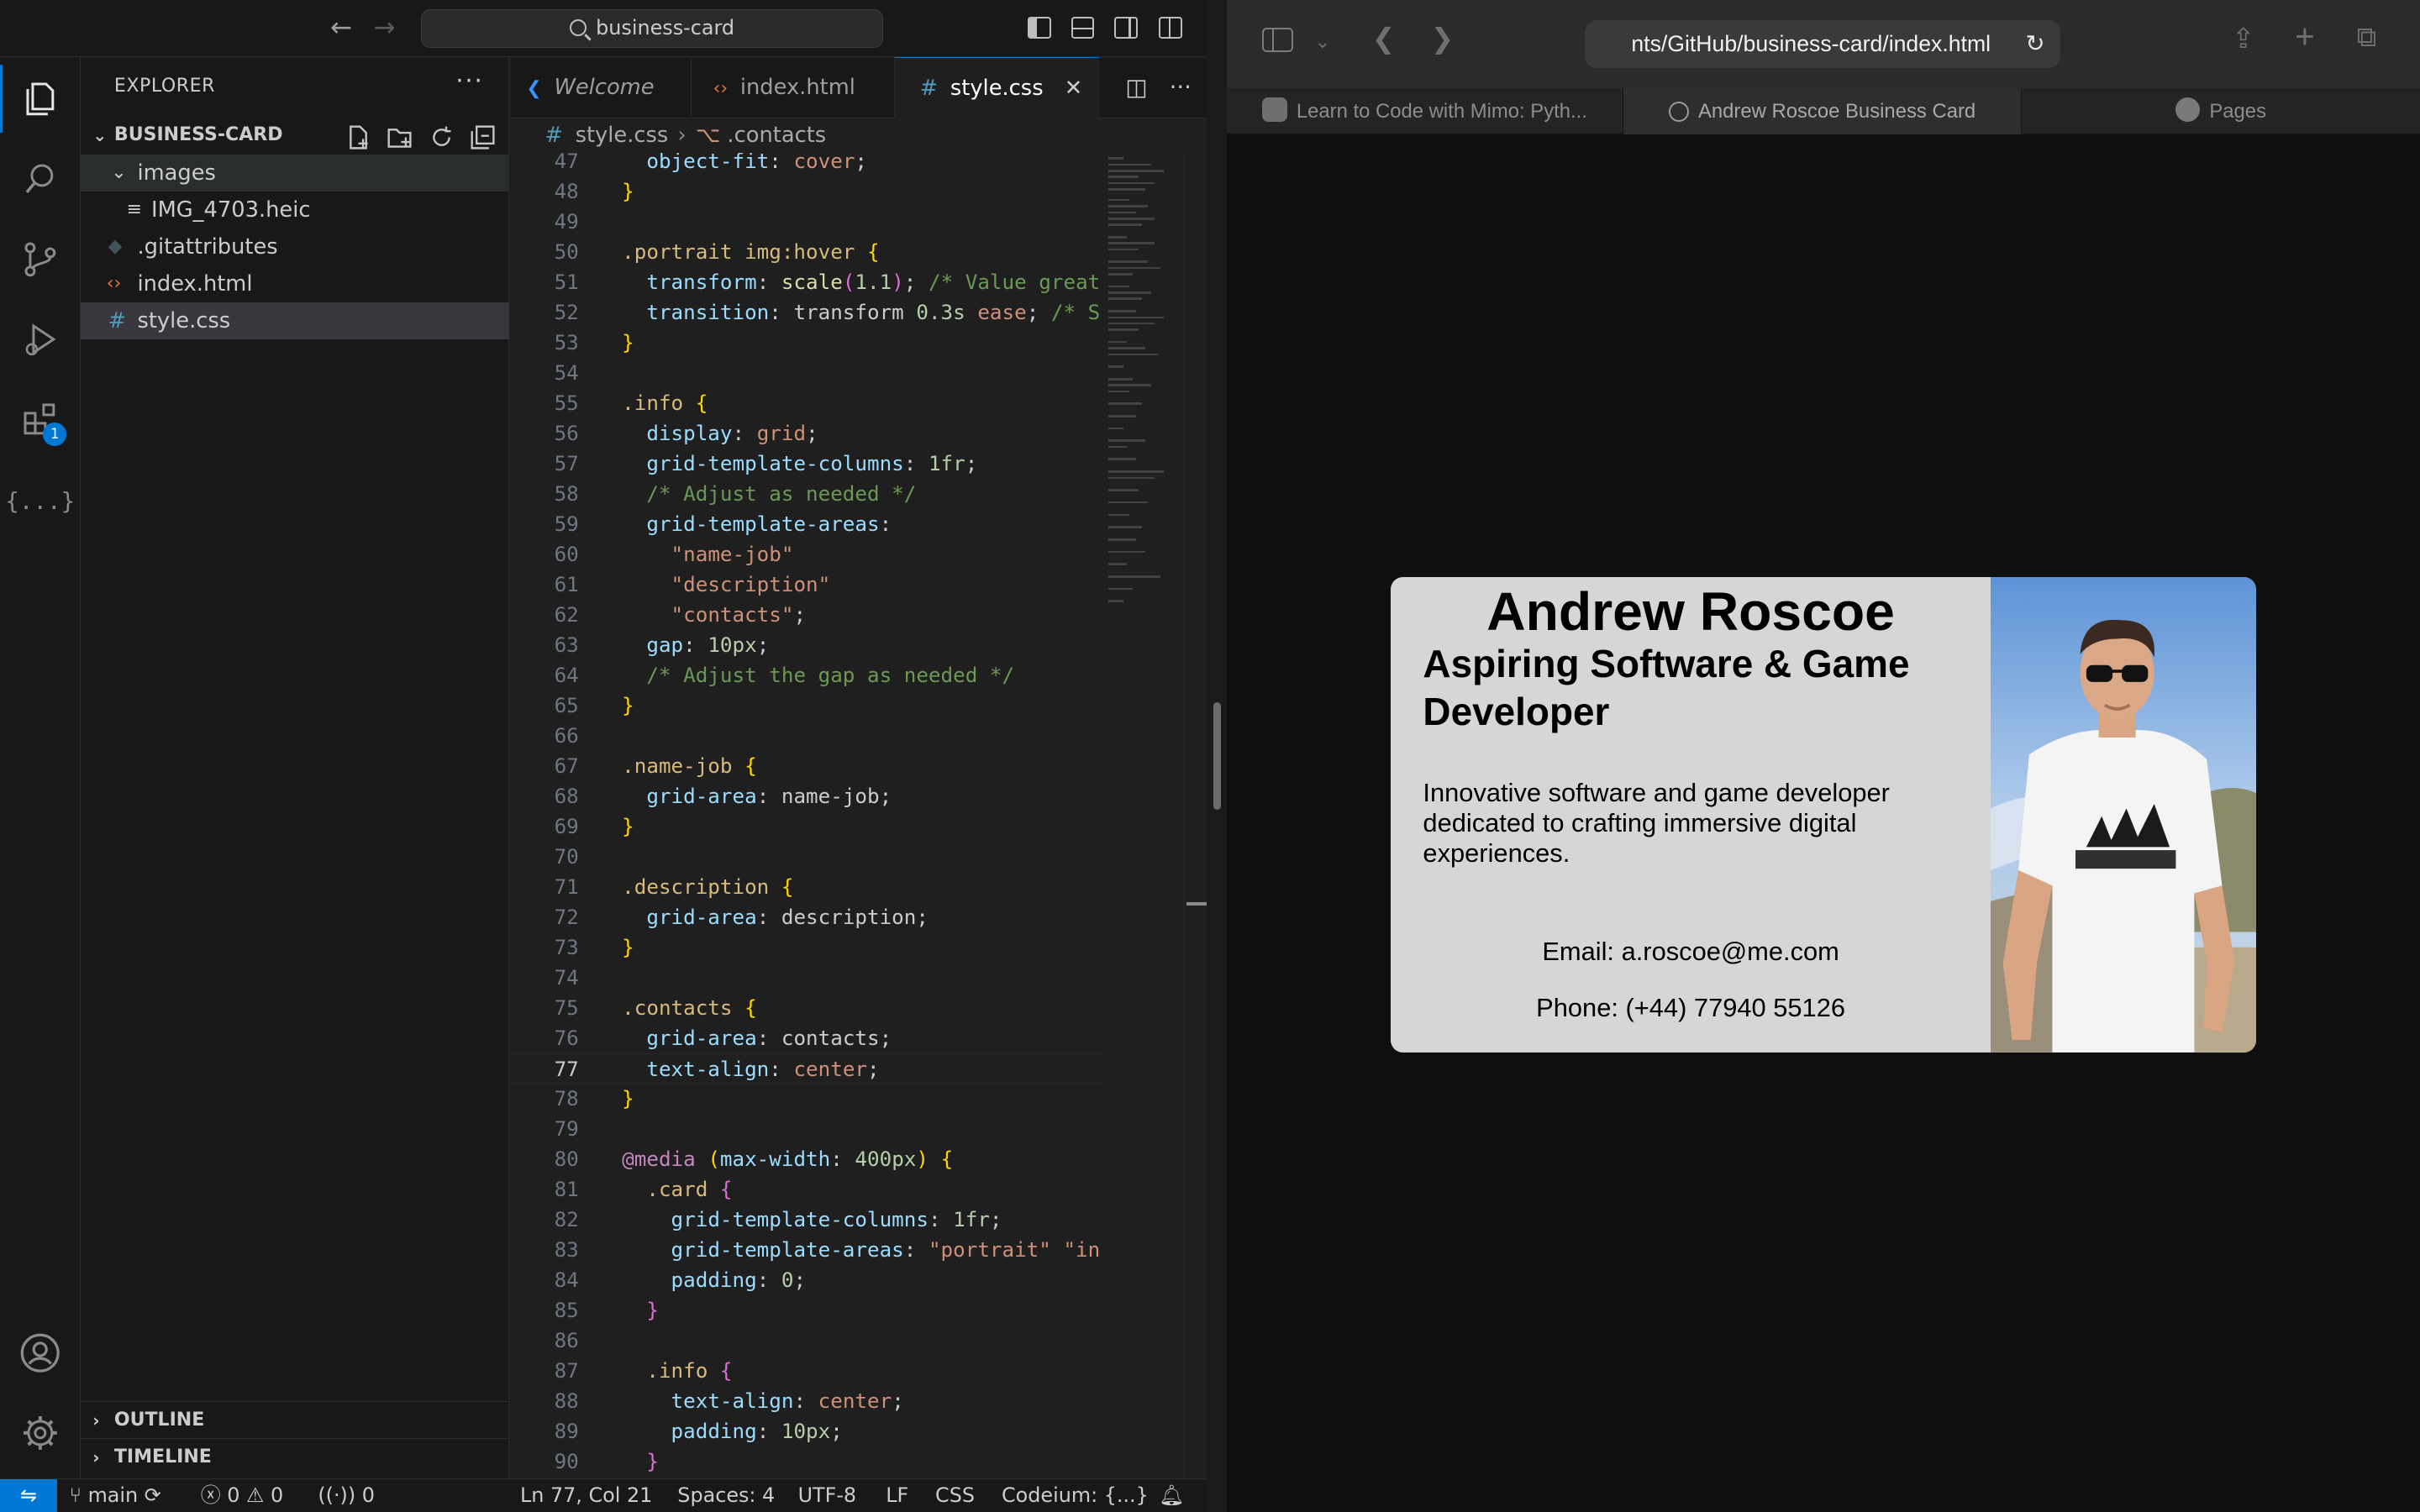 The image size is (2420, 1512). Describe the element at coordinates (207, 247) in the screenshot. I see `tree-label: .gitattributes` at that location.